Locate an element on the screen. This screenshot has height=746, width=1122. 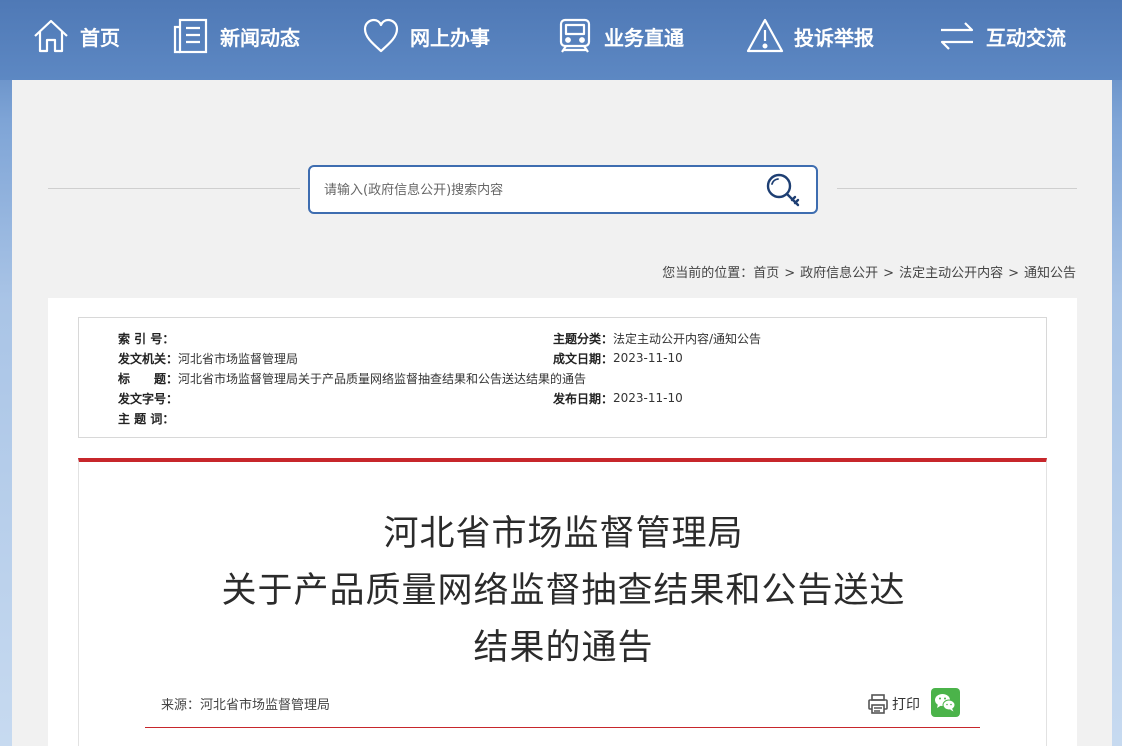
search-key-icon is located at coordinates (783, 190).